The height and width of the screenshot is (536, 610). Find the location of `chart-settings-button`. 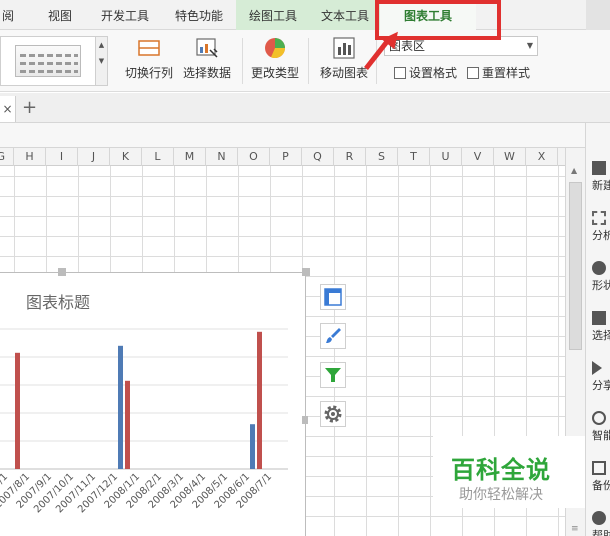

chart-settings-button is located at coordinates (333, 414).